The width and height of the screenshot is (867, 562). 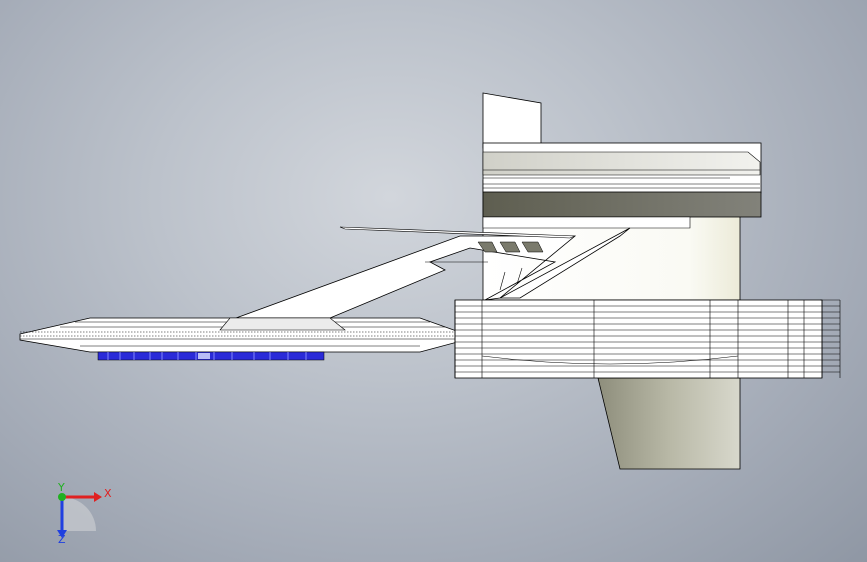 What do you see at coordinates (282, 324) in the screenshot?
I see `disc-hub` at bounding box center [282, 324].